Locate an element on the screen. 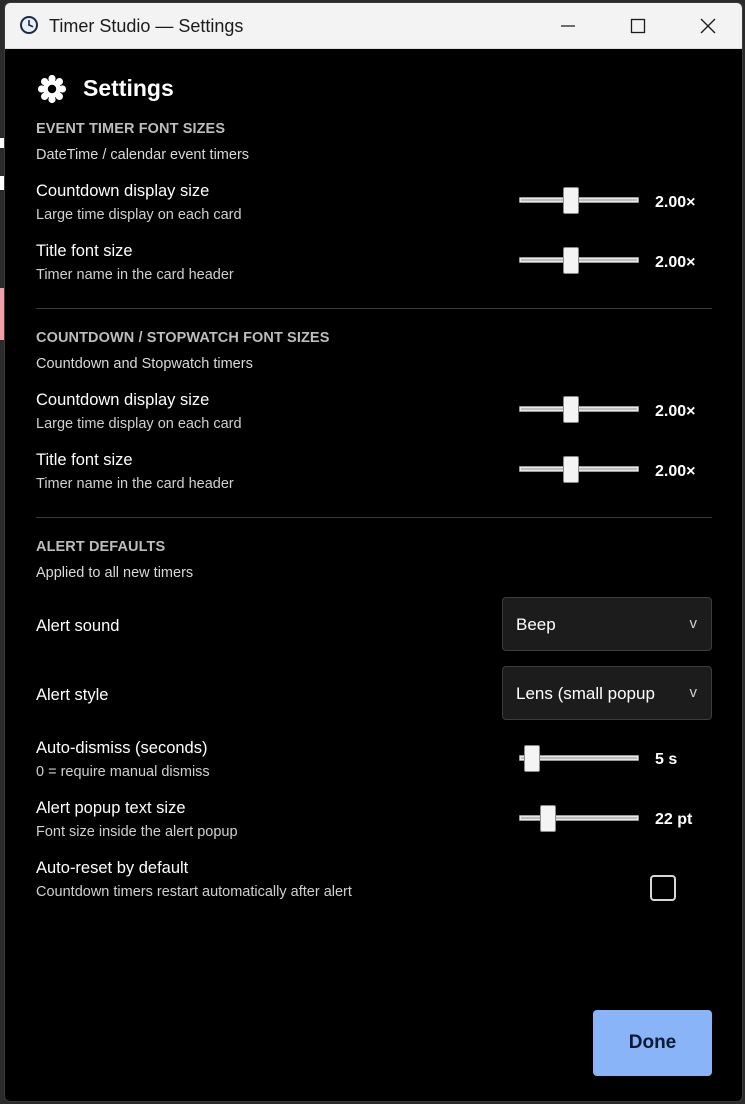 This screenshot has width=745, height=1104. gear-icon is located at coordinates (52, 89).